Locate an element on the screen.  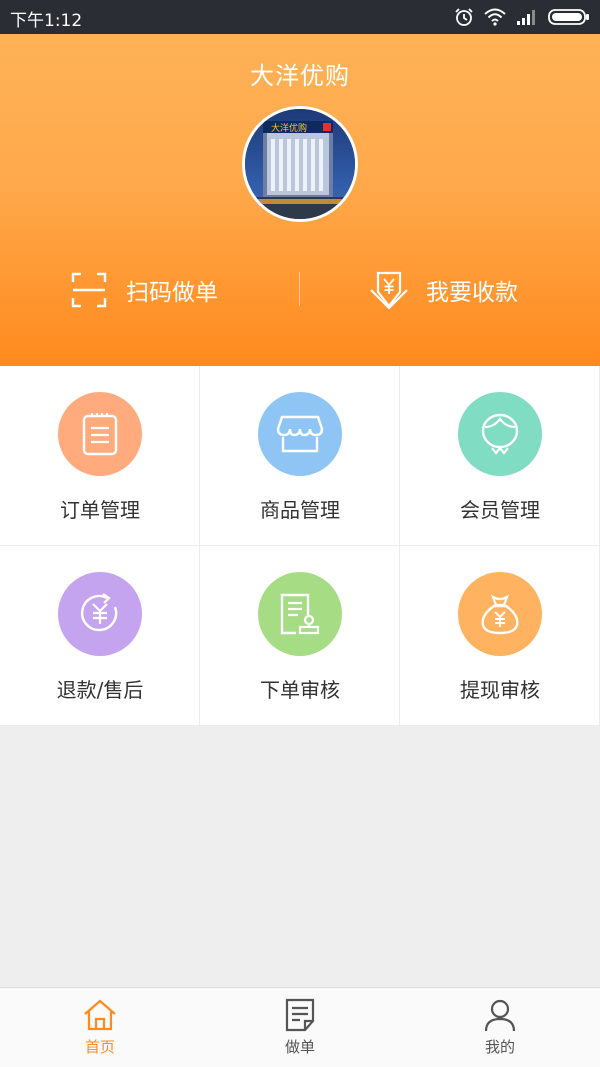
nav-label-home: 首页 is located at coordinates (99, 1047).